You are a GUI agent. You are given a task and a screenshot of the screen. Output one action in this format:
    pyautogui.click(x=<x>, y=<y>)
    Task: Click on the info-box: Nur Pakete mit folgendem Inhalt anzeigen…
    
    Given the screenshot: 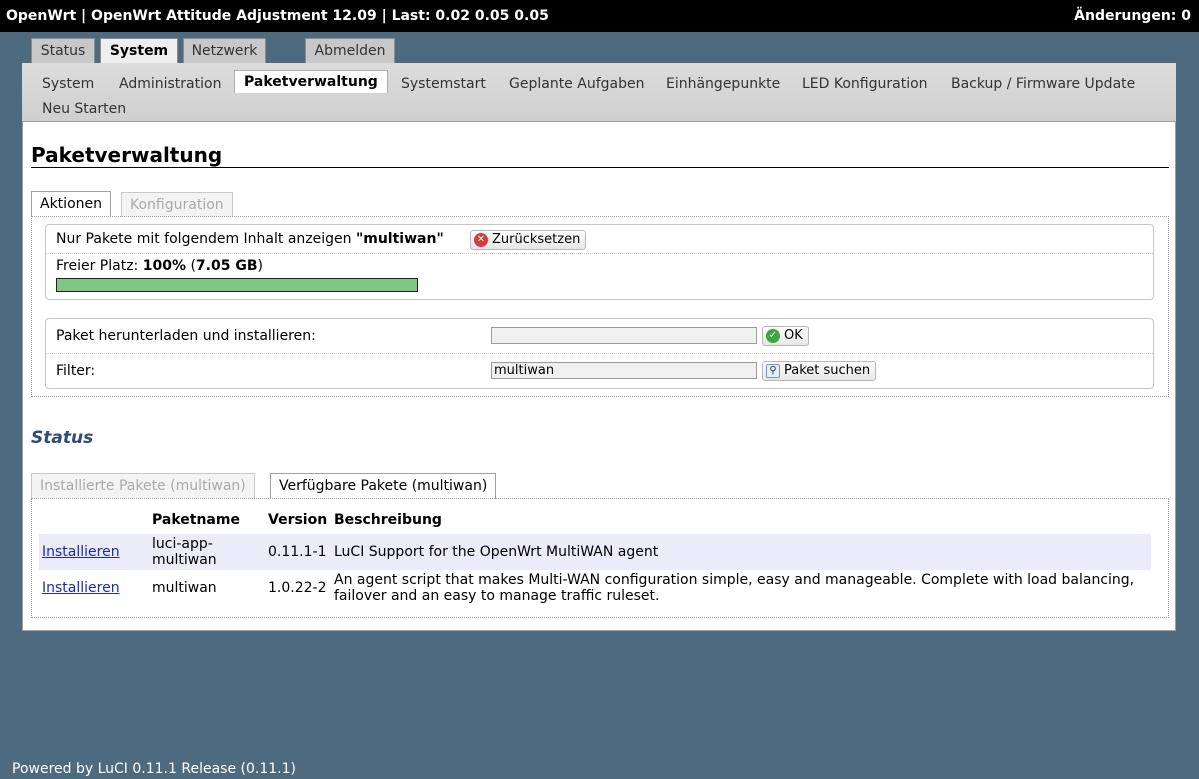 What is the action you would take?
    pyautogui.click(x=599, y=262)
    